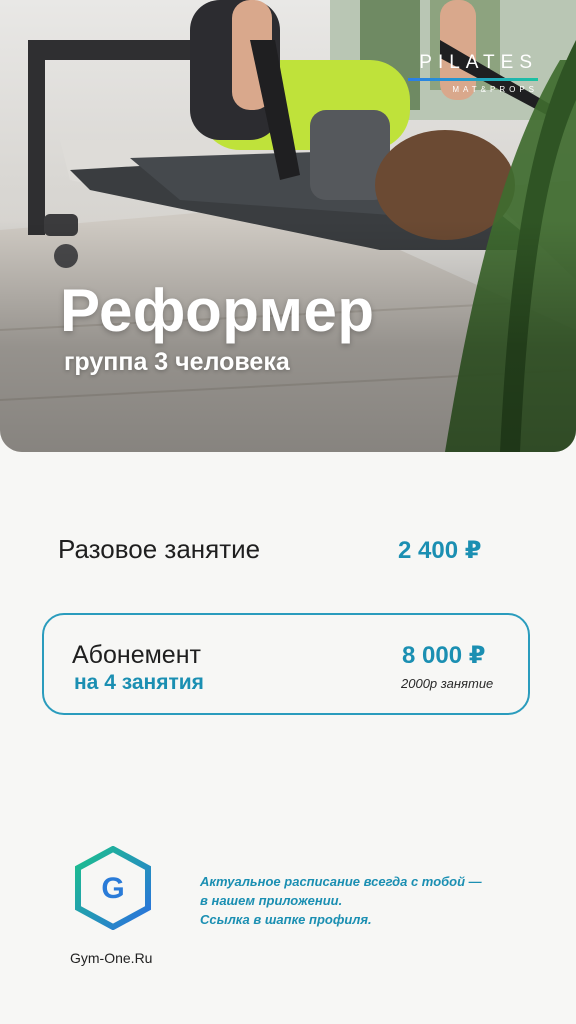 The width and height of the screenshot is (576, 1024). Describe the element at coordinates (286, 919) in the screenshot. I see `promo-line: Ссылка в шапке профиля.` at that location.